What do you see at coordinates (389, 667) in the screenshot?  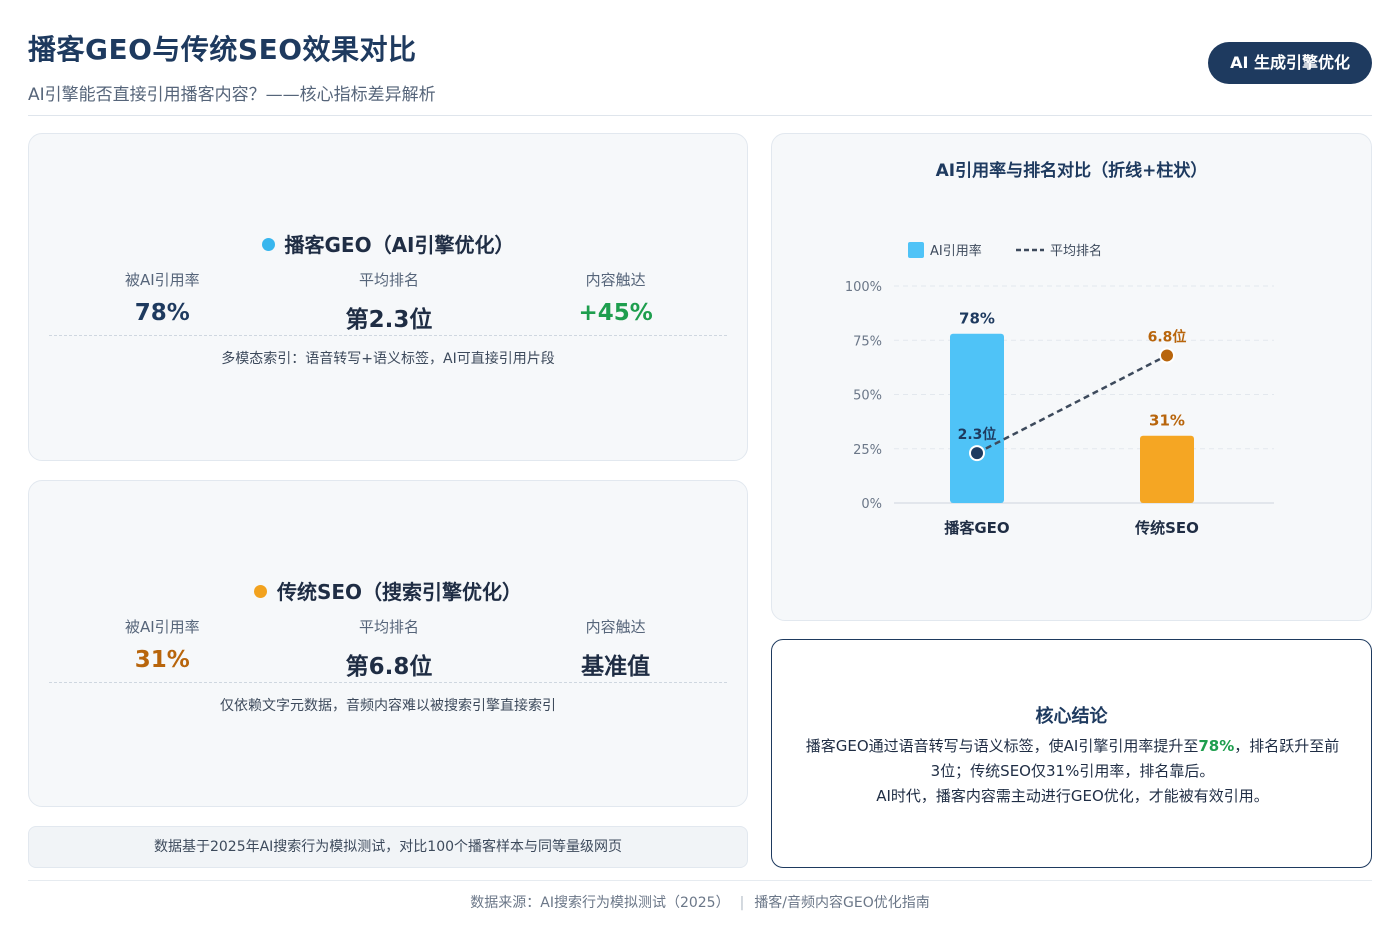 I see `metric-value: 第6.8位` at bounding box center [389, 667].